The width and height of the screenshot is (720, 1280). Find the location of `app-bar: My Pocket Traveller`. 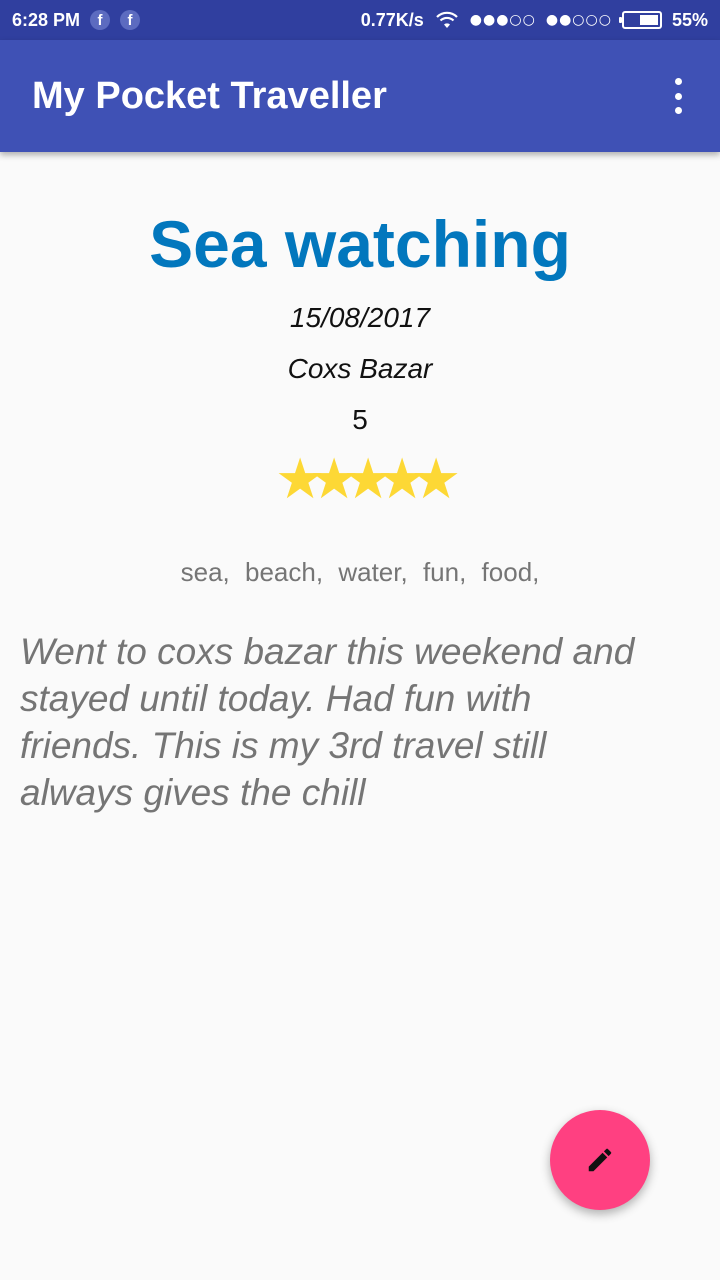

app-bar: My Pocket Traveller is located at coordinates (360, 96).